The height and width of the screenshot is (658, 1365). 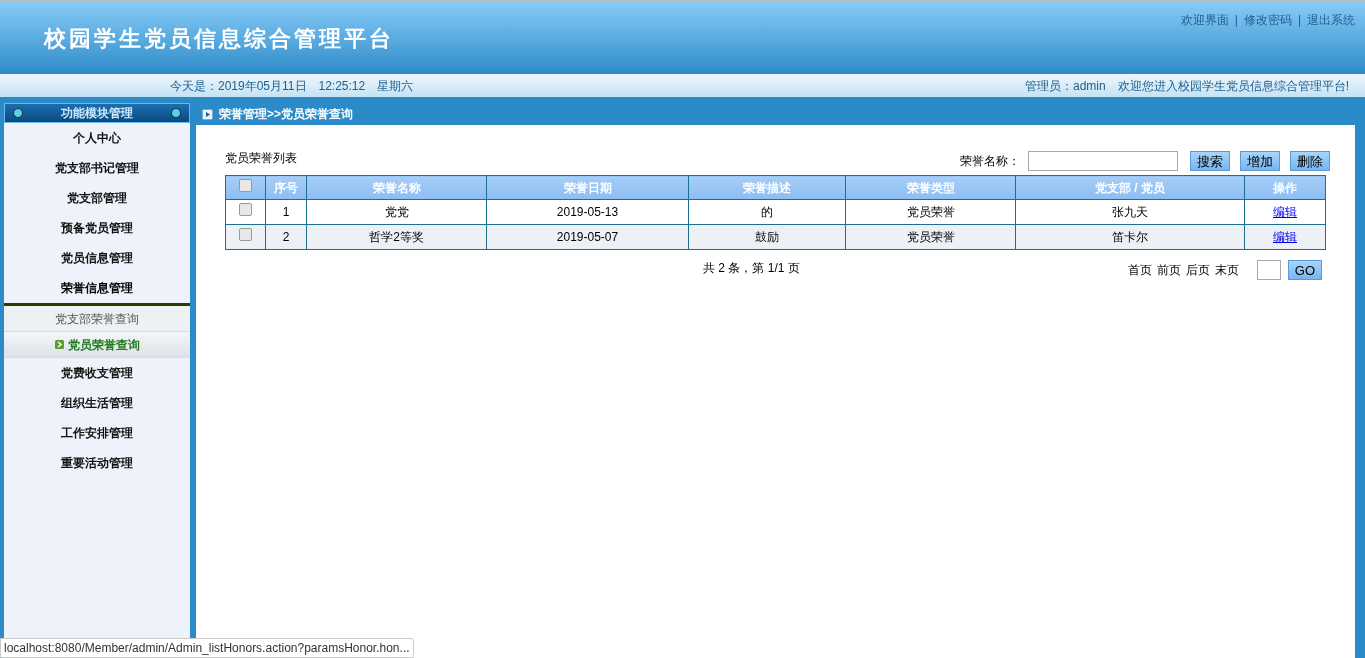 What do you see at coordinates (767, 187) in the screenshot?
I see `table-header: 荣誉描述` at bounding box center [767, 187].